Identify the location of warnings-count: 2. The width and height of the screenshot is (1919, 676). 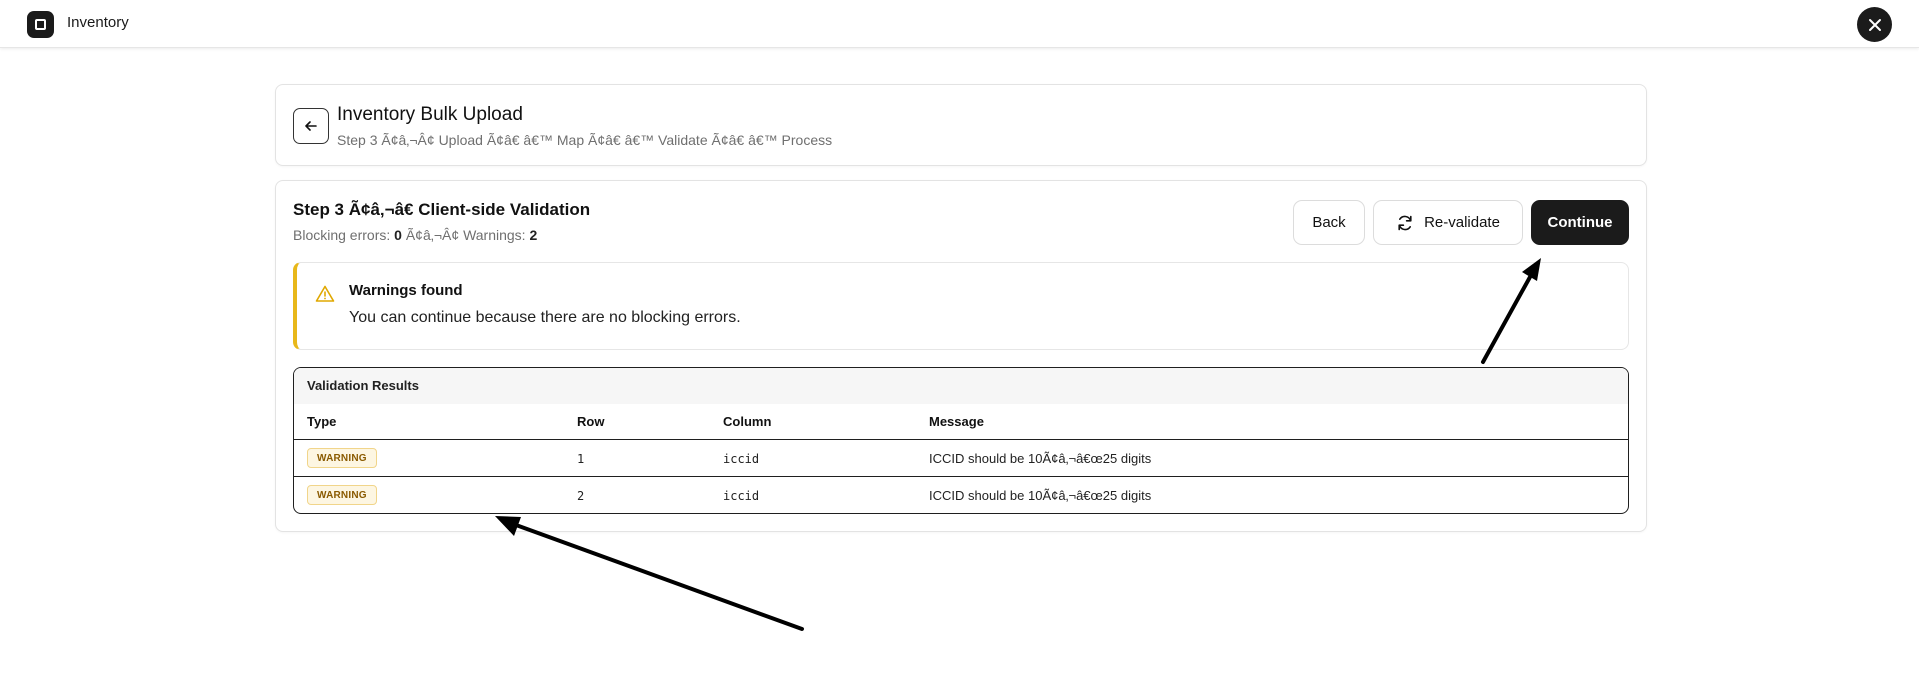
(533, 235).